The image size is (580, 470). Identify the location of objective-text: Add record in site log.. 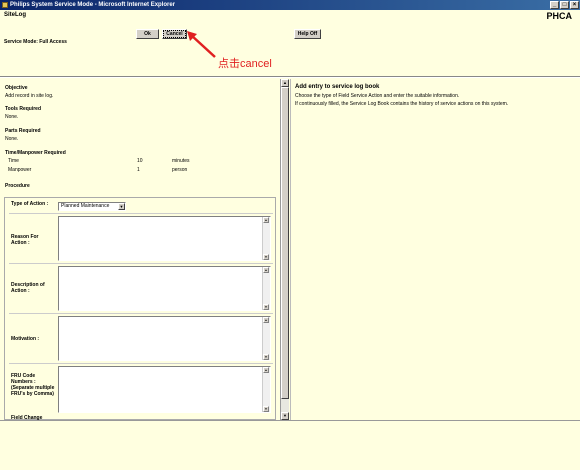
(29, 96).